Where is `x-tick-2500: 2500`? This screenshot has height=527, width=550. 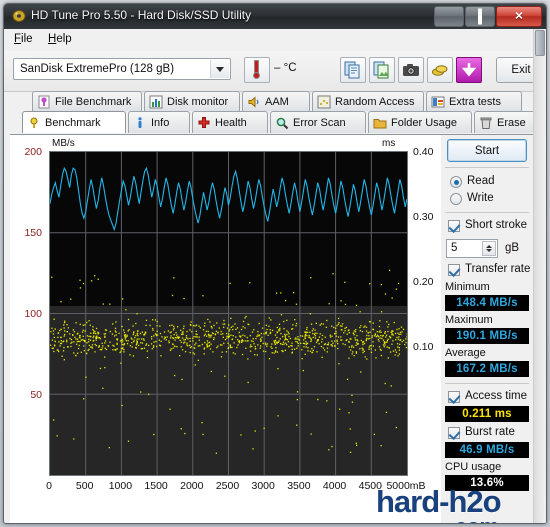
x-tick-2500: 2500 is located at coordinates (227, 486).